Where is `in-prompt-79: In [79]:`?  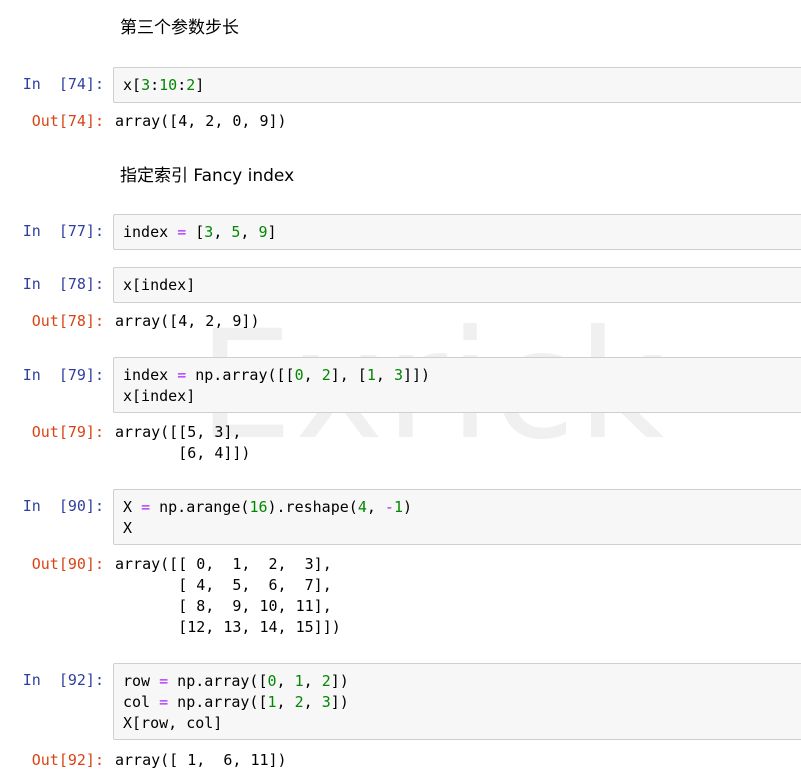
in-prompt-79: In [79]: is located at coordinates (63, 375).